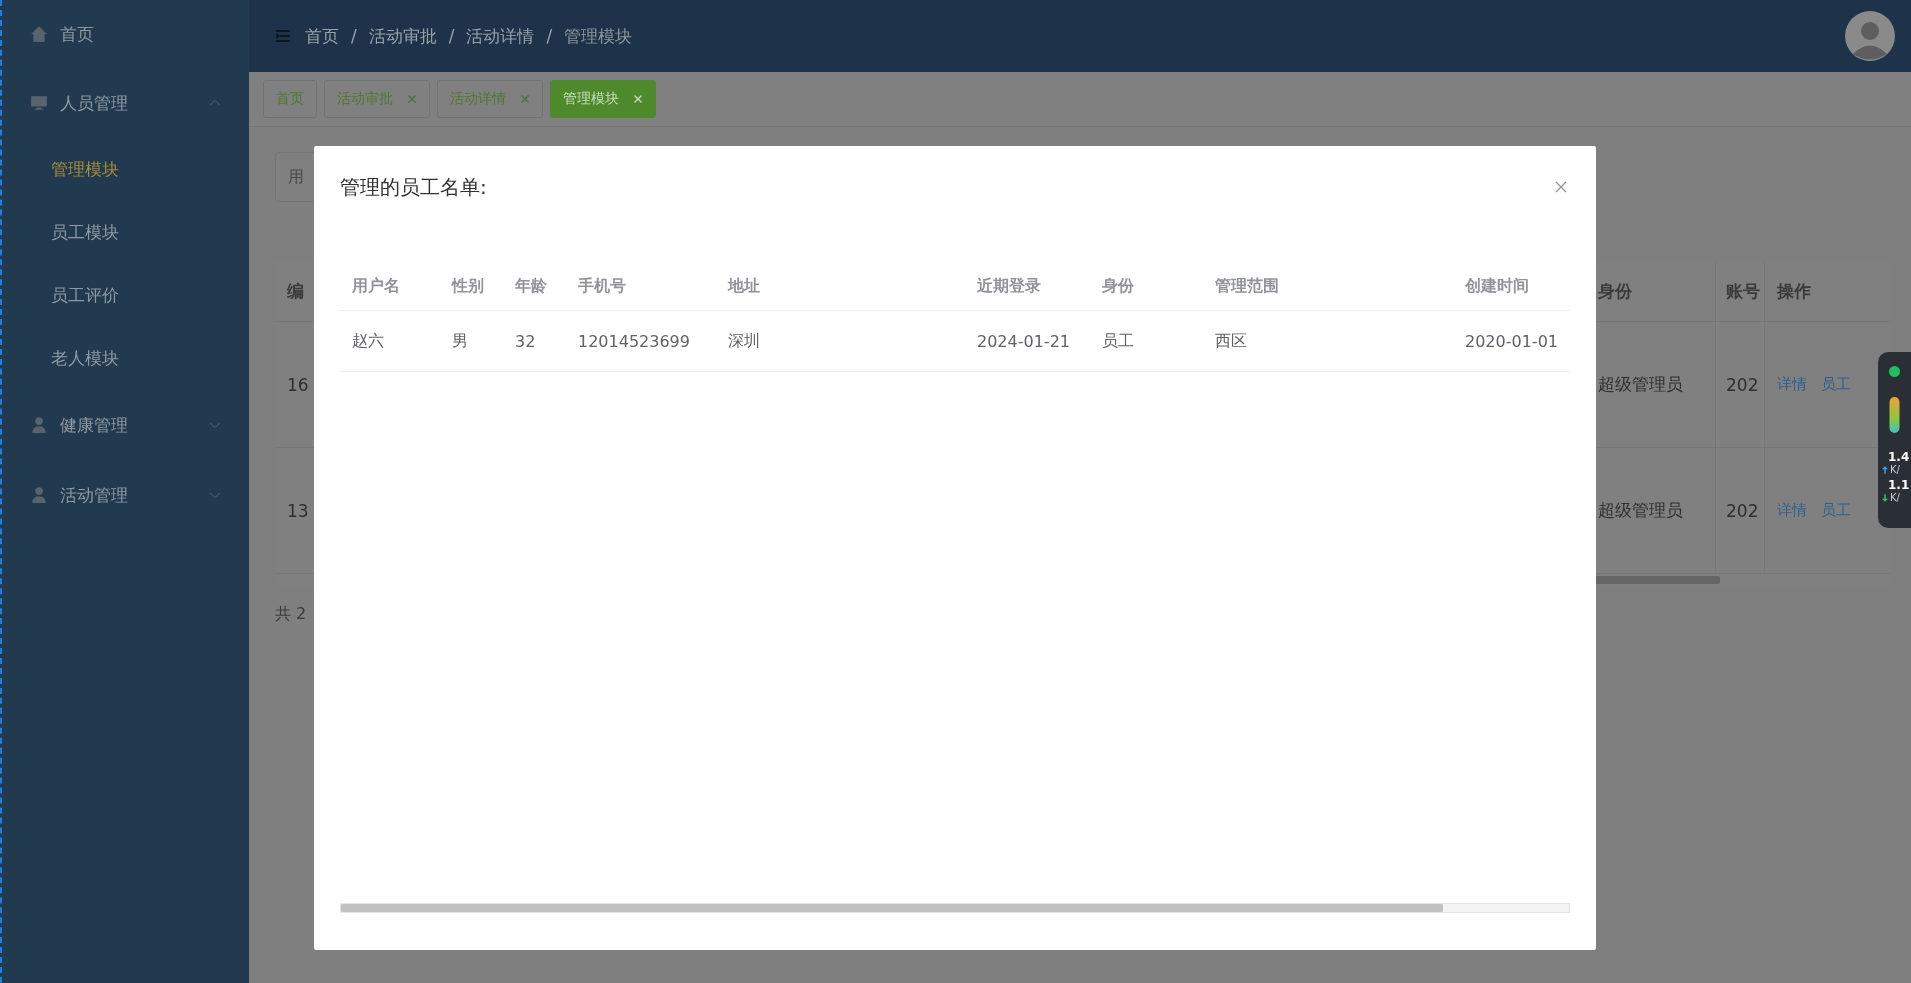 The height and width of the screenshot is (983, 1911). What do you see at coordinates (125, 34) in the screenshot?
I see `sidebar-item: 首页` at bounding box center [125, 34].